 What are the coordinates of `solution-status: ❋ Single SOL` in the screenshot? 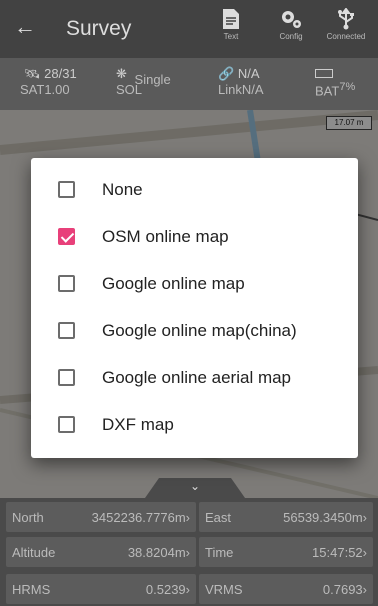 It's located at (143, 81).